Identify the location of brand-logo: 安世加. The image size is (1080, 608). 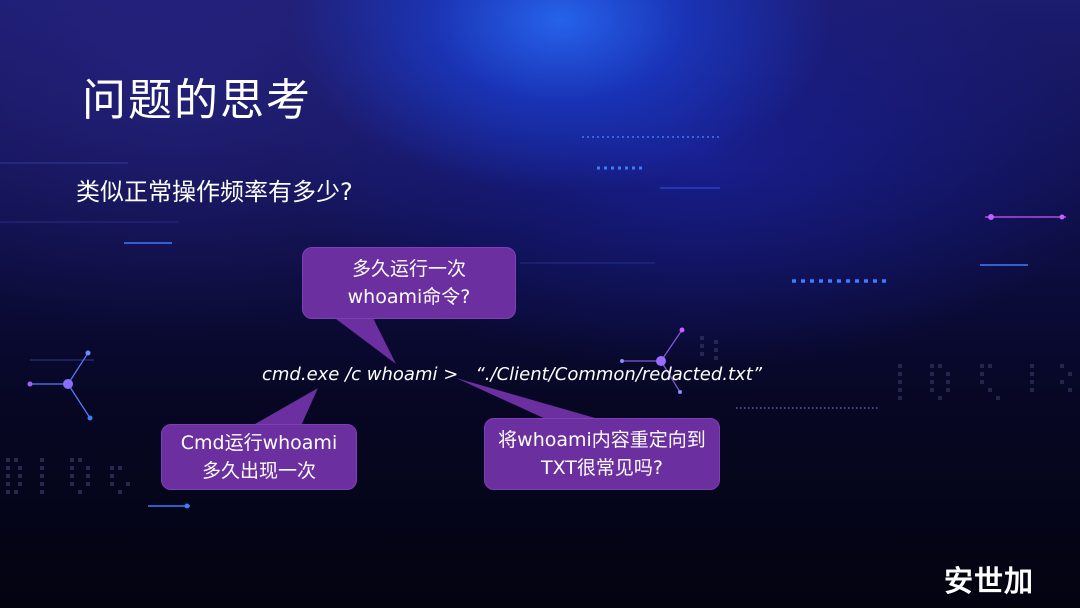
(989, 581).